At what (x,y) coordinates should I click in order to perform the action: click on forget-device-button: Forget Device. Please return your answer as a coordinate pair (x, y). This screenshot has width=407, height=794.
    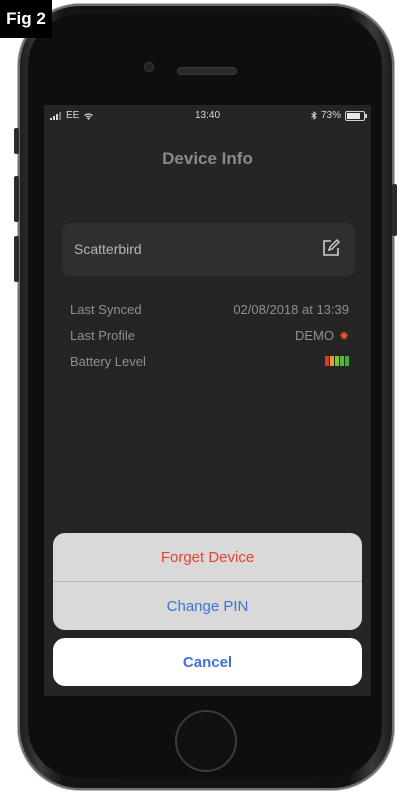
    Looking at the image, I should click on (207, 557).